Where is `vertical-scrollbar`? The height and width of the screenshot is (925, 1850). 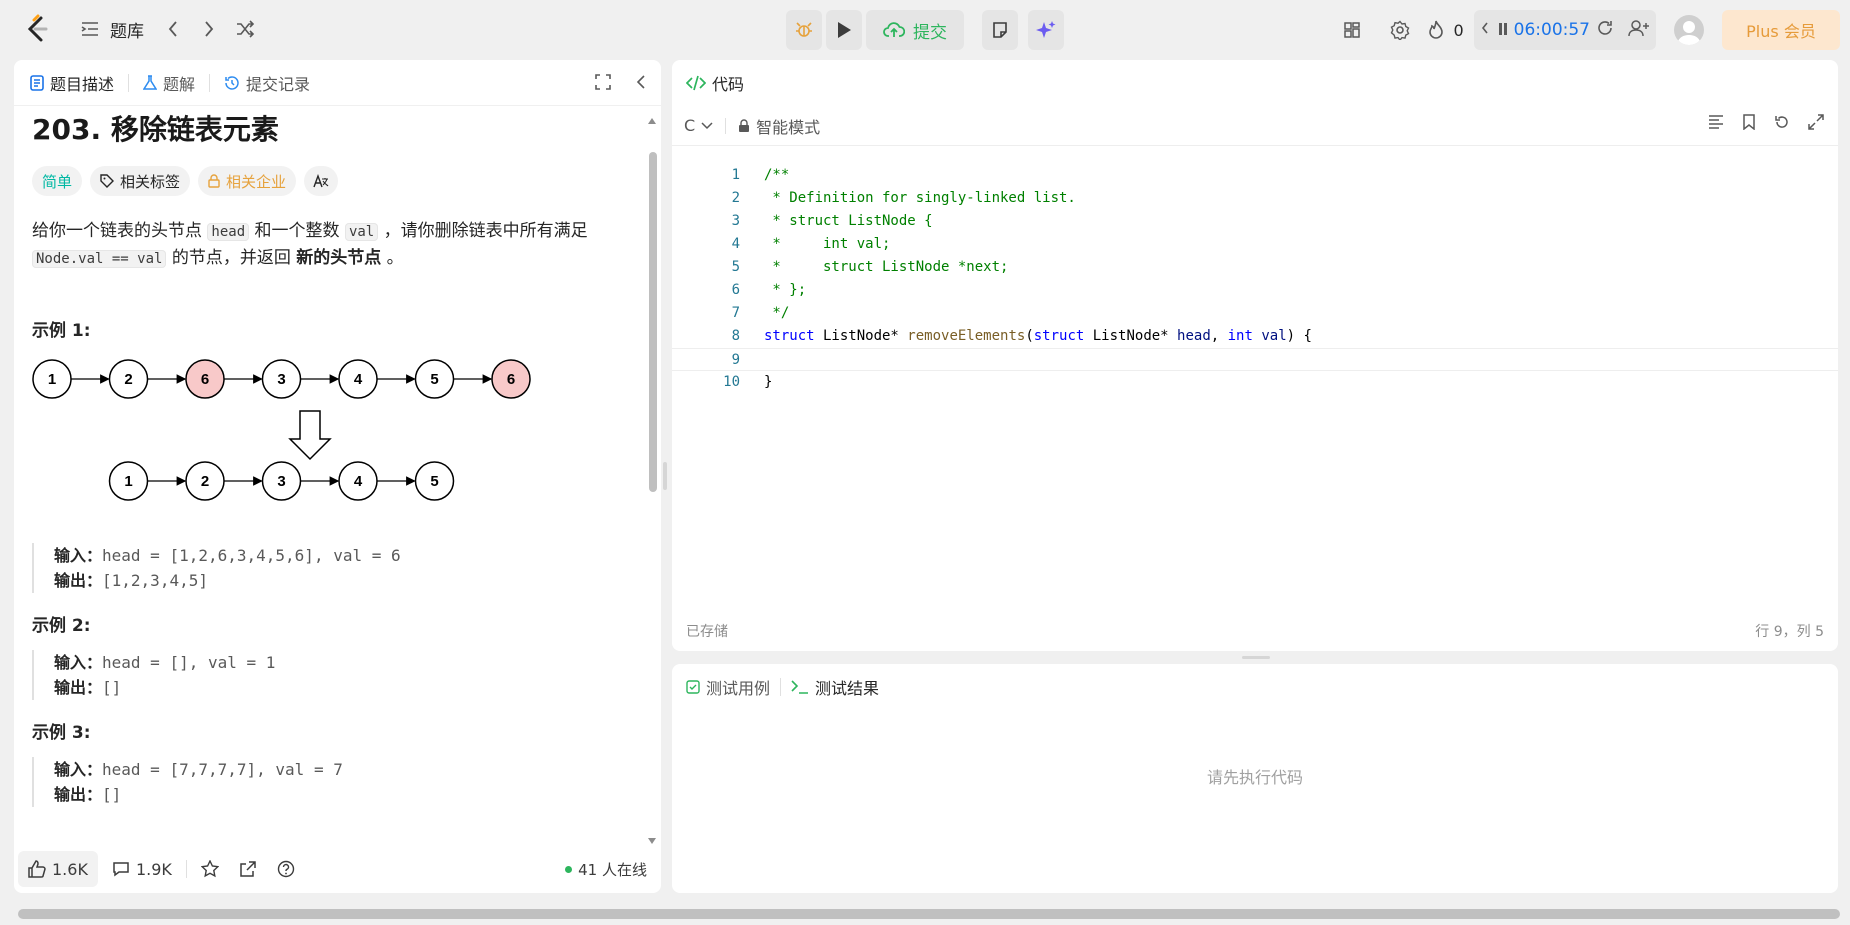 vertical-scrollbar is located at coordinates (653, 322).